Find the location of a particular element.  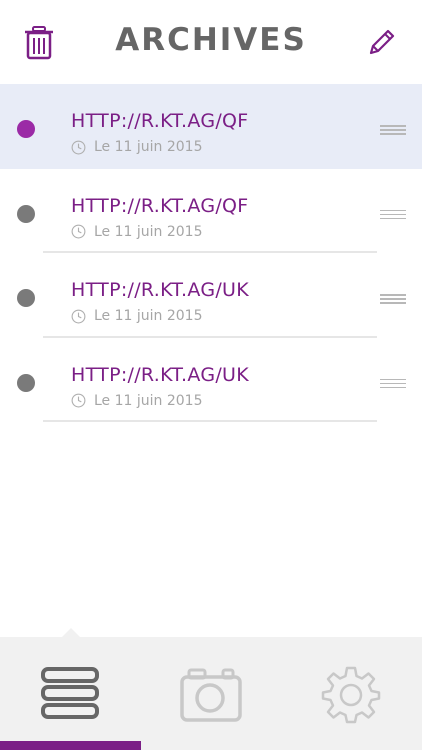

header-bar: ARCHIVES is located at coordinates (211, 42).